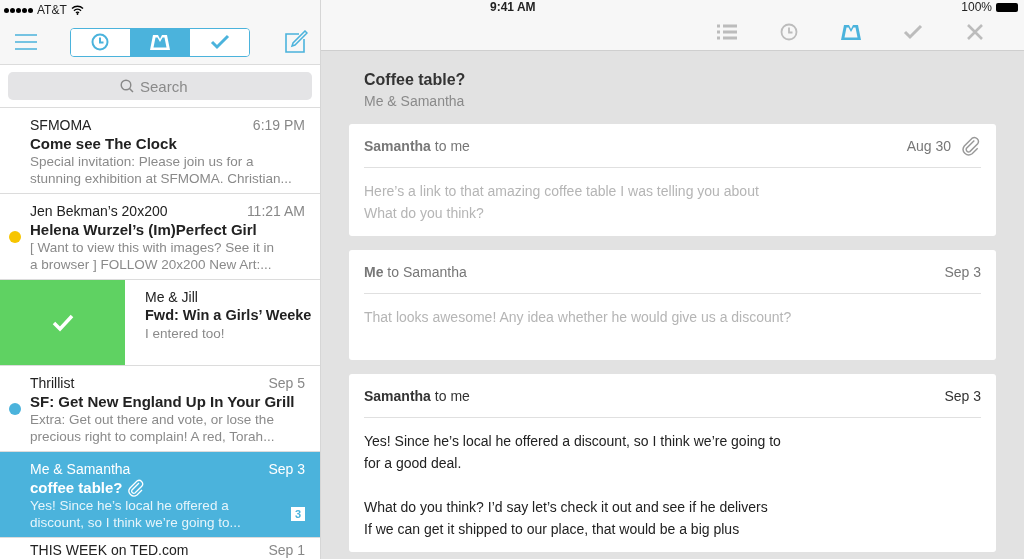 This screenshot has height=559, width=1024. What do you see at coordinates (672, 305) in the screenshot?
I see `message-card: Me to Samantha Sep 3 That looks awesome! Any idea whether he would give us a discount?` at bounding box center [672, 305].